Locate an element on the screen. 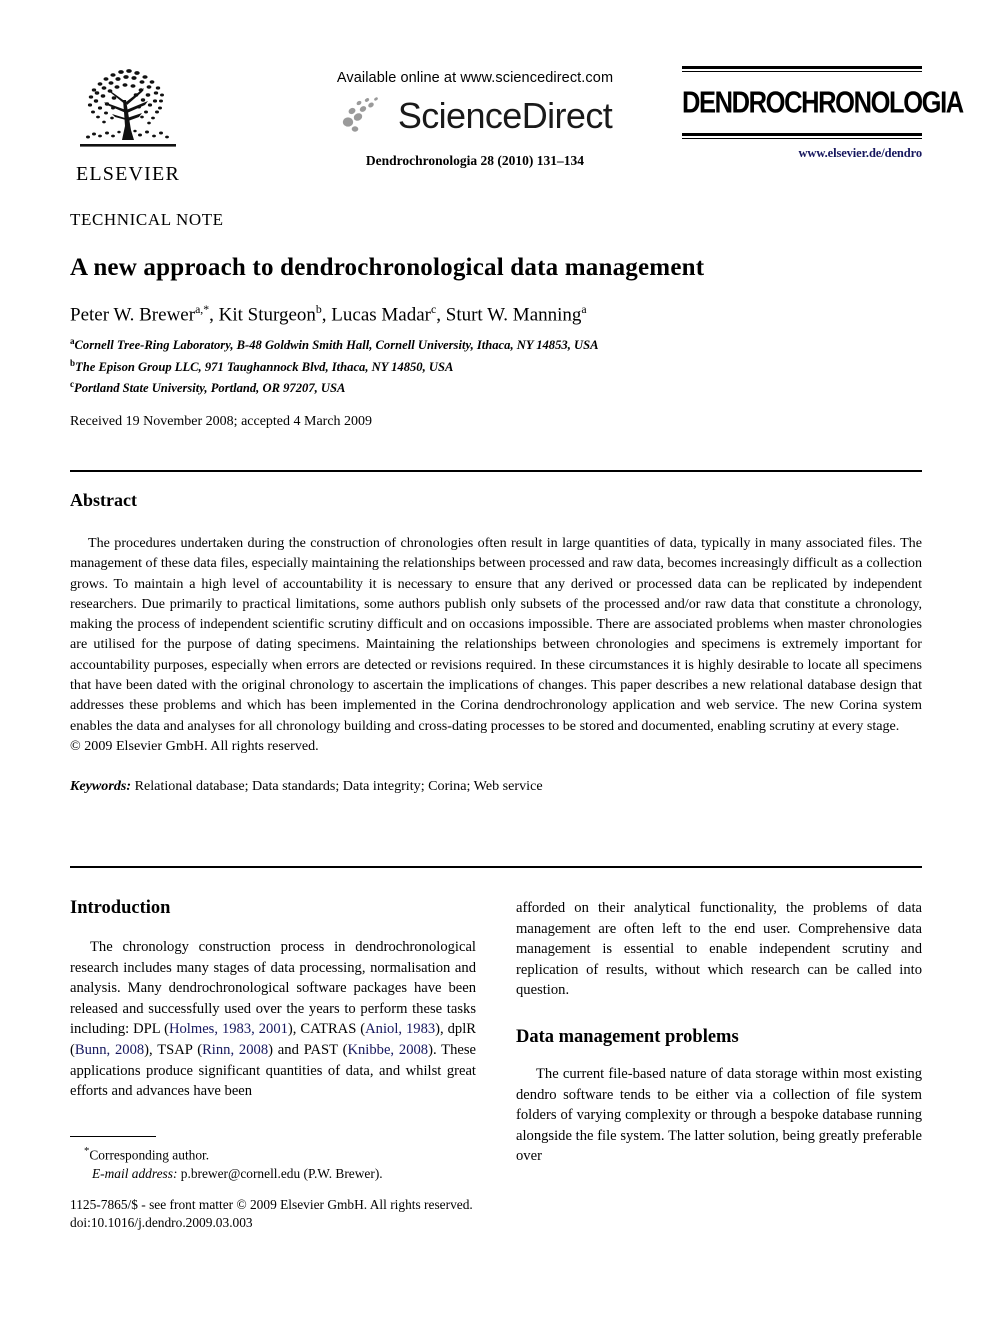 This screenshot has height=1323, width=992. author-name: Sturt W. Manning is located at coordinates (513, 315).